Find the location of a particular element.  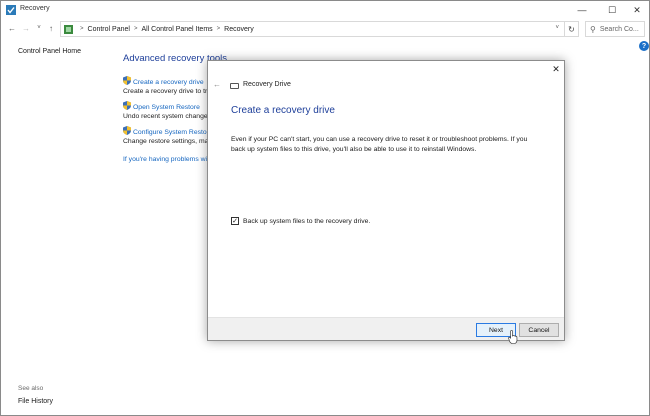

breadcrumb-all-items: All Control Panel Items is located at coordinates (176, 29).